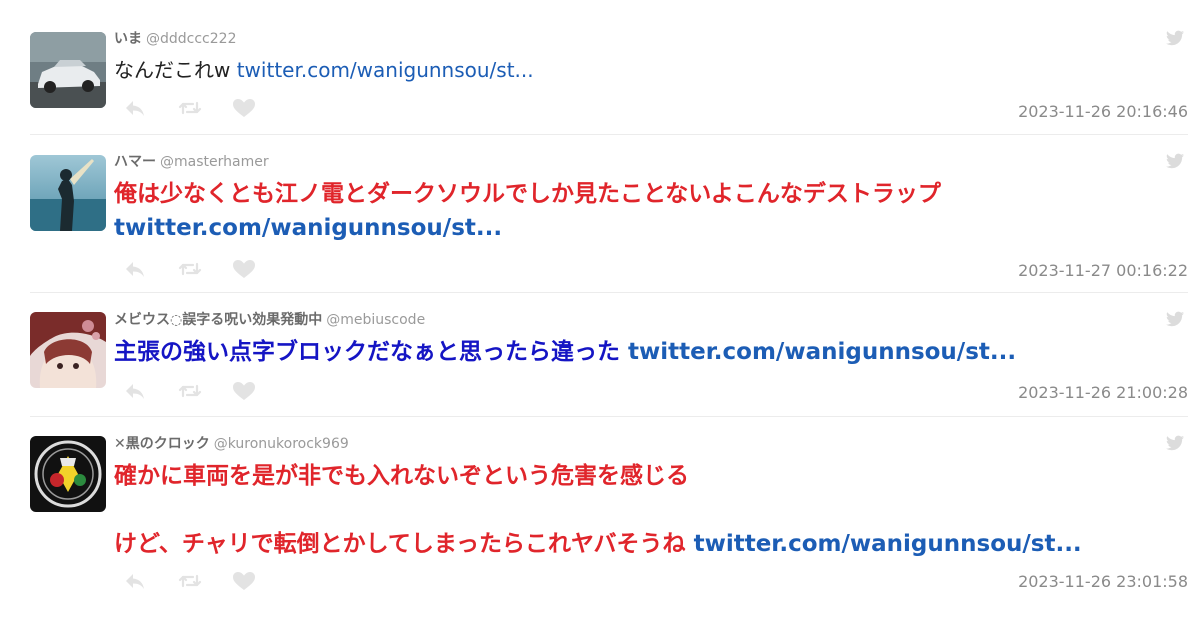 The width and height of the screenshot is (1200, 630). Describe the element at coordinates (281, 444) in the screenshot. I see `user-handle: @kuronukorock969` at that location.